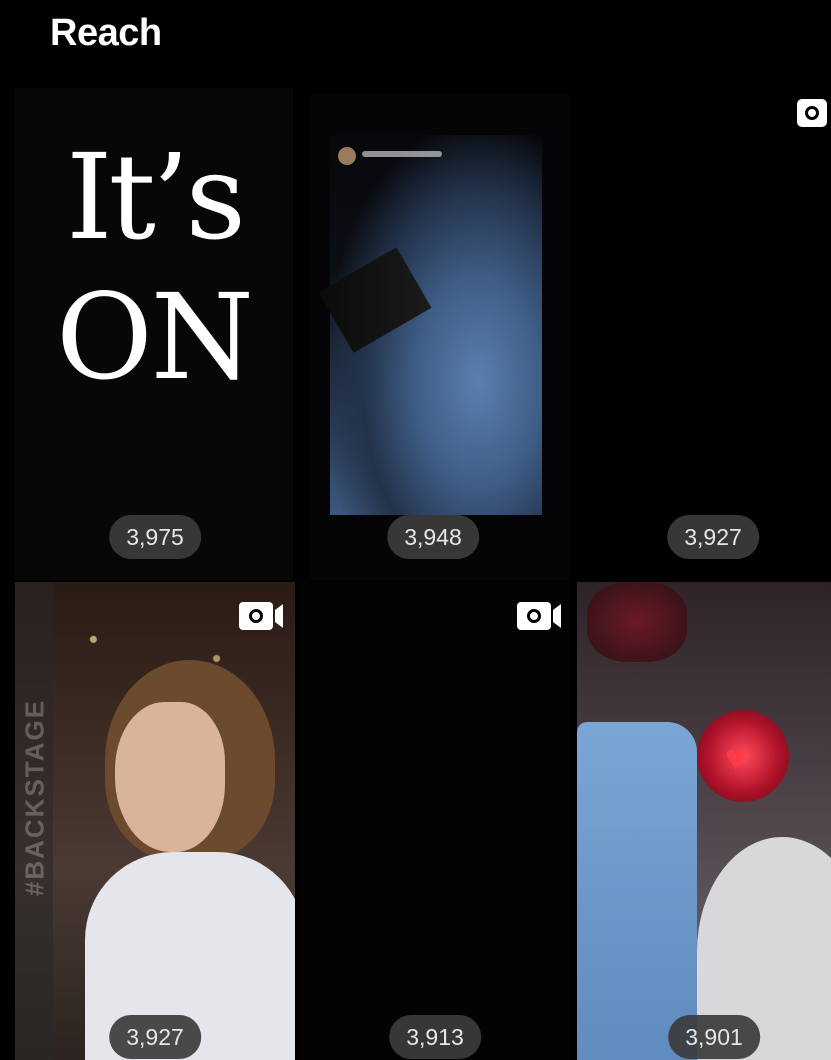 Image resolution: width=831 pixels, height=1060 pixels. I want to click on photo-icon, so click(812, 113).